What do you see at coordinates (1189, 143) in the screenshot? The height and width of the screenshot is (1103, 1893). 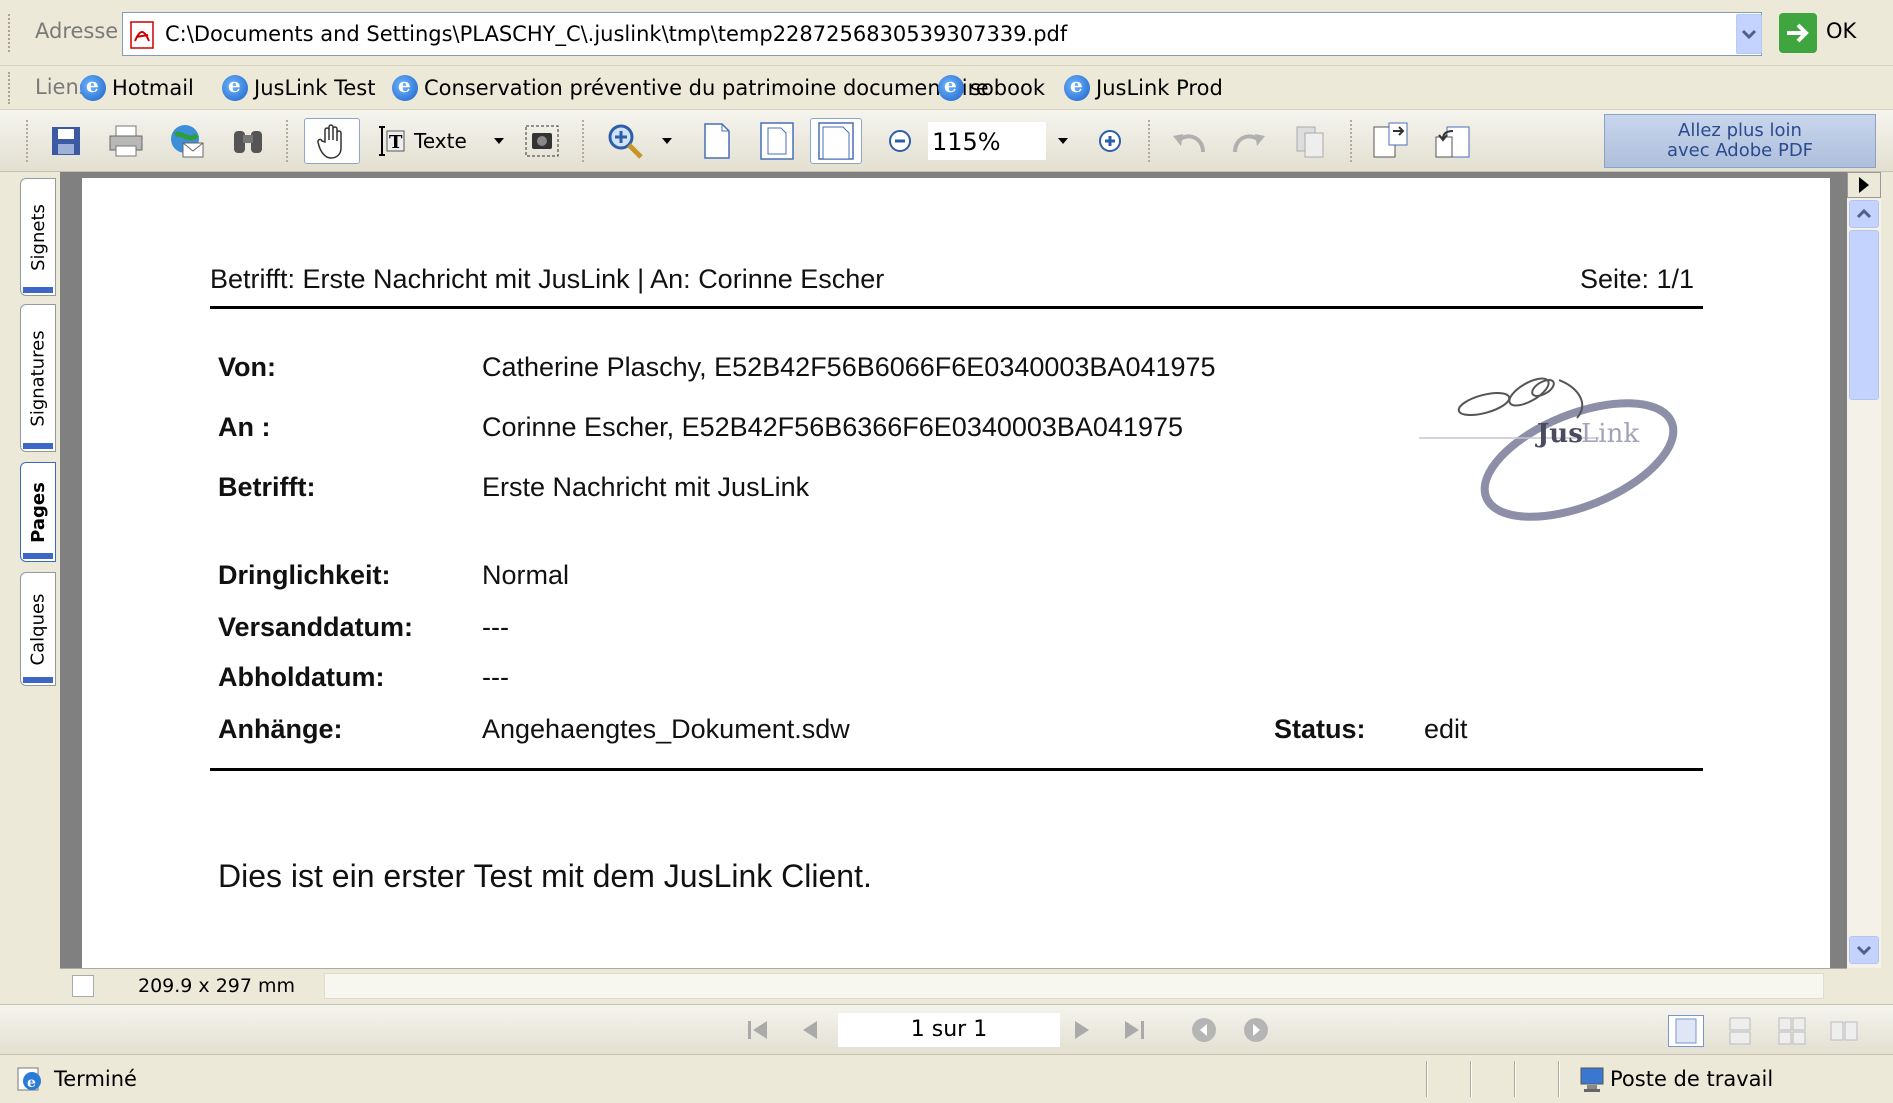 I see `rotate-left-icon` at bounding box center [1189, 143].